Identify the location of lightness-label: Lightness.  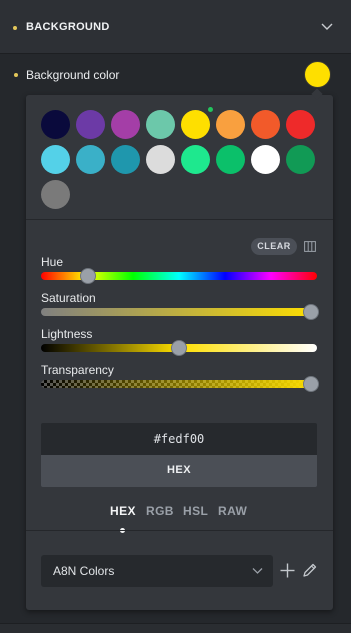
(67, 334).